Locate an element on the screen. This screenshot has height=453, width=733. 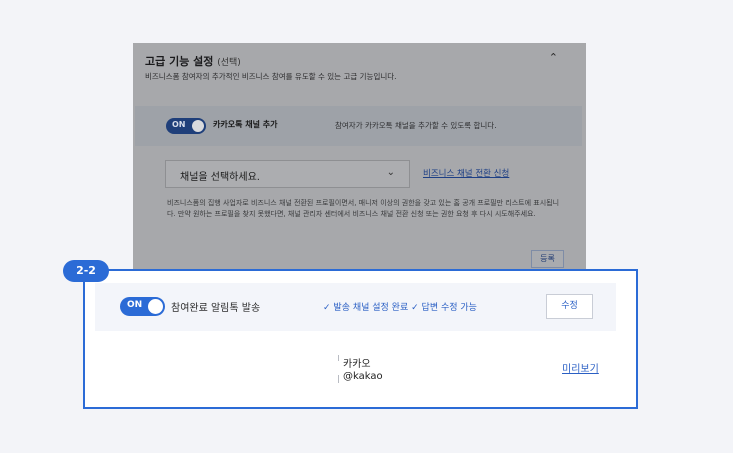
status-channel-set: 발송 채널 설정 완료 is located at coordinates (371, 308).